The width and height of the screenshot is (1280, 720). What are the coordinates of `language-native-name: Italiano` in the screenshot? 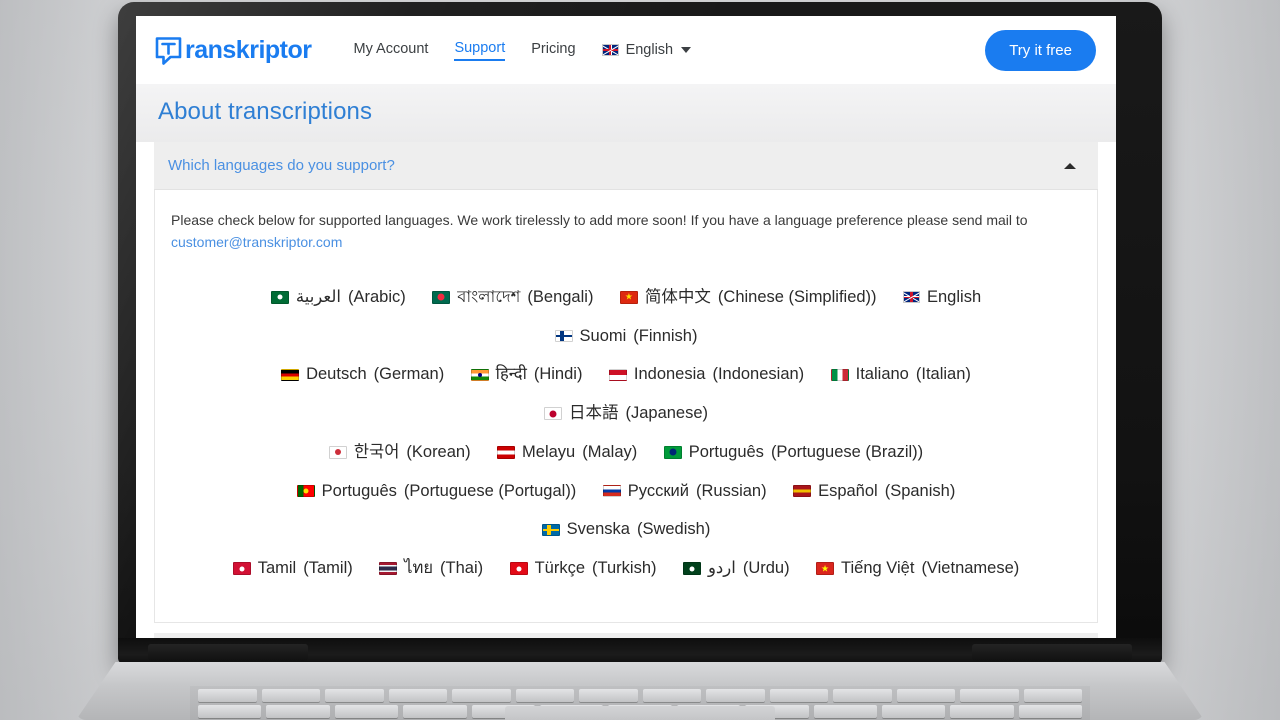 It's located at (882, 374).